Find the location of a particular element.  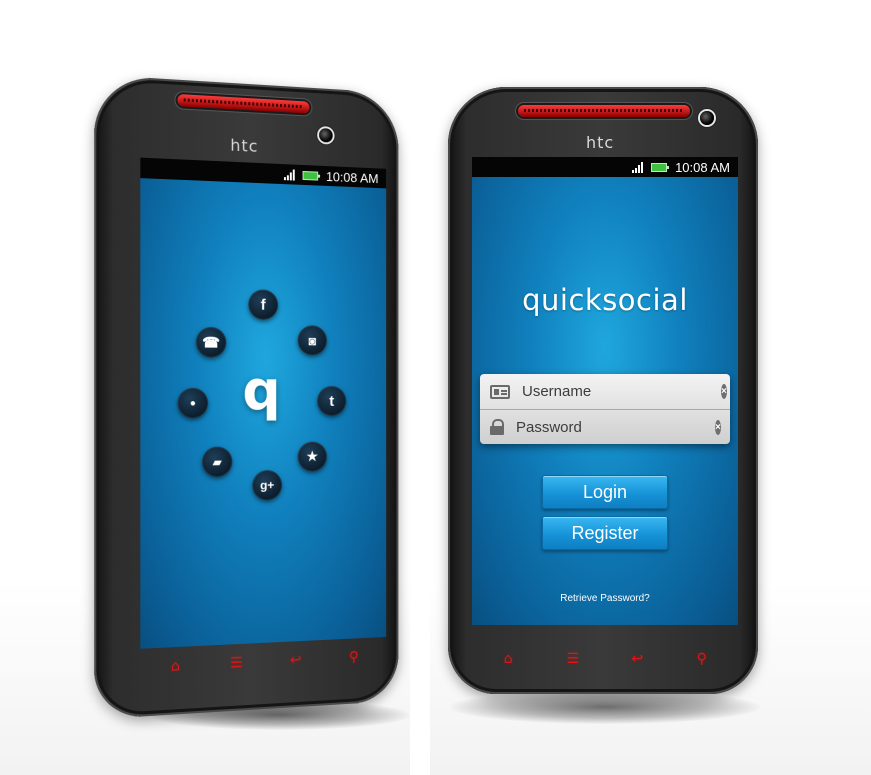

app-logo: quicksocial is located at coordinates (605, 300).